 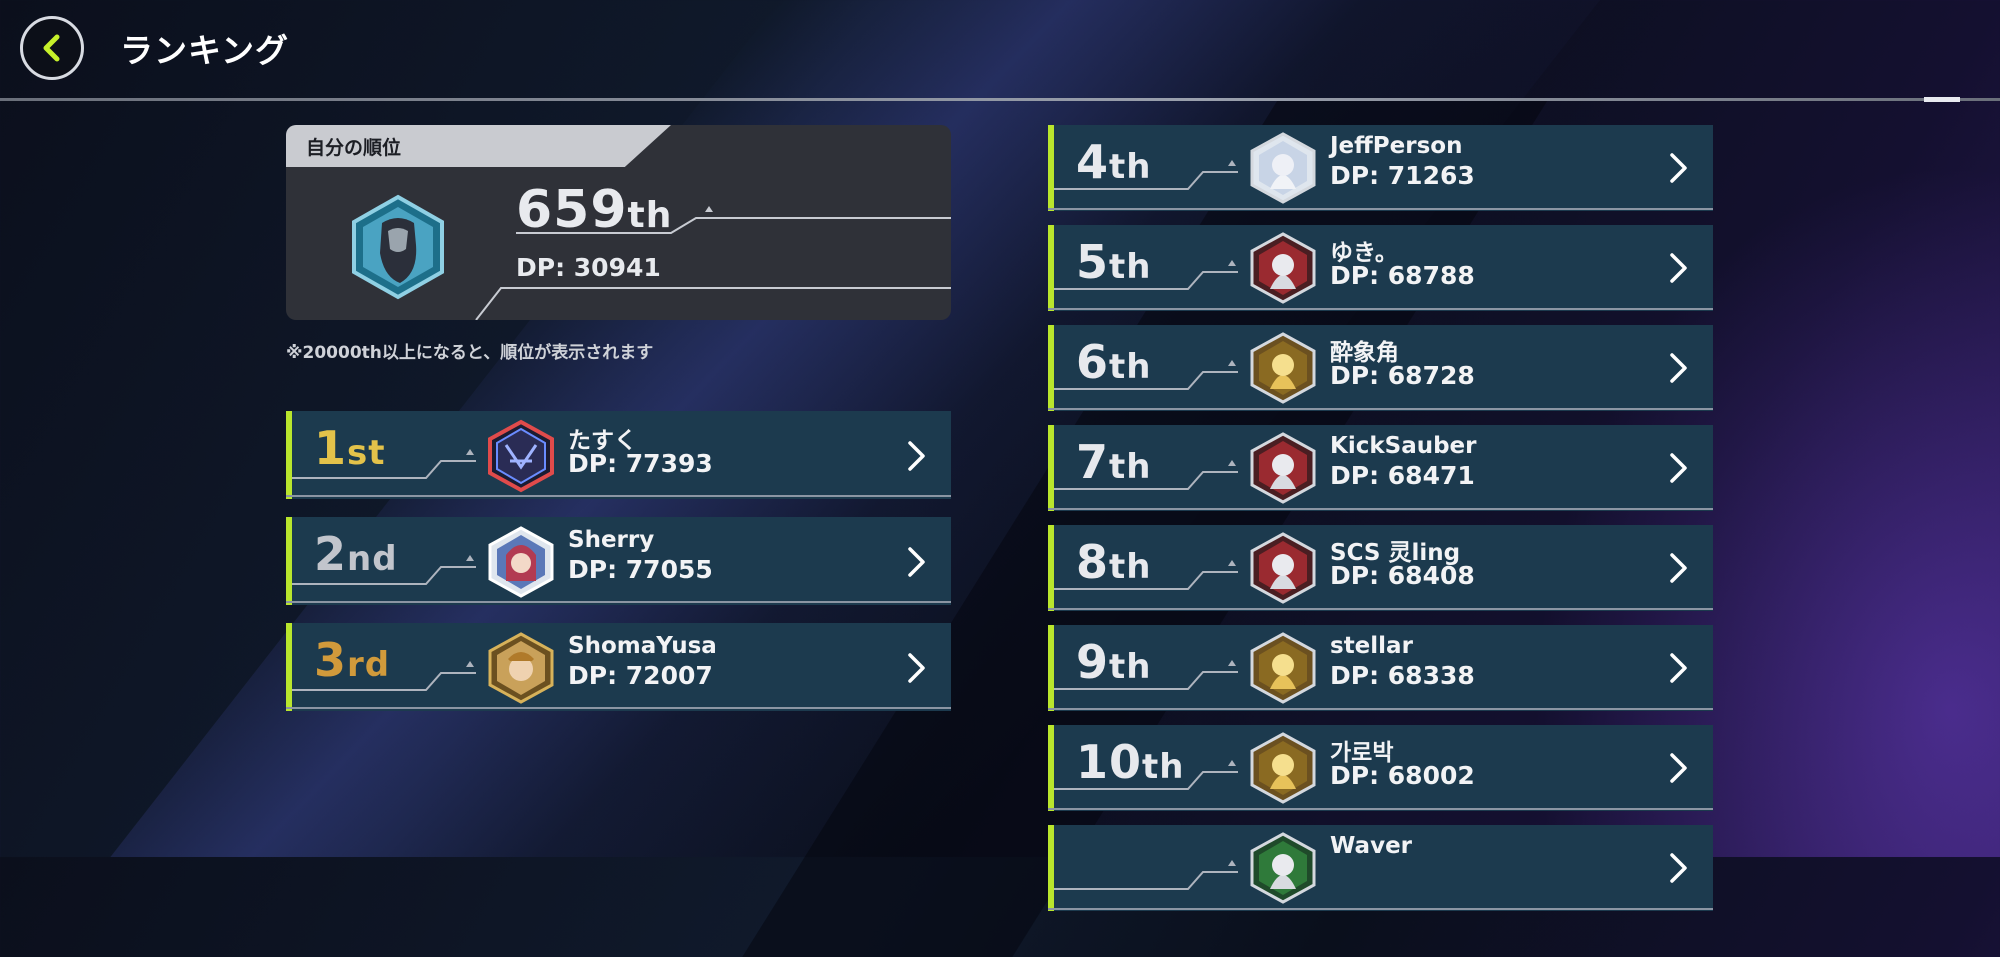 What do you see at coordinates (1402, 175) in the screenshot?
I see `player-dp: DP: 71263` at bounding box center [1402, 175].